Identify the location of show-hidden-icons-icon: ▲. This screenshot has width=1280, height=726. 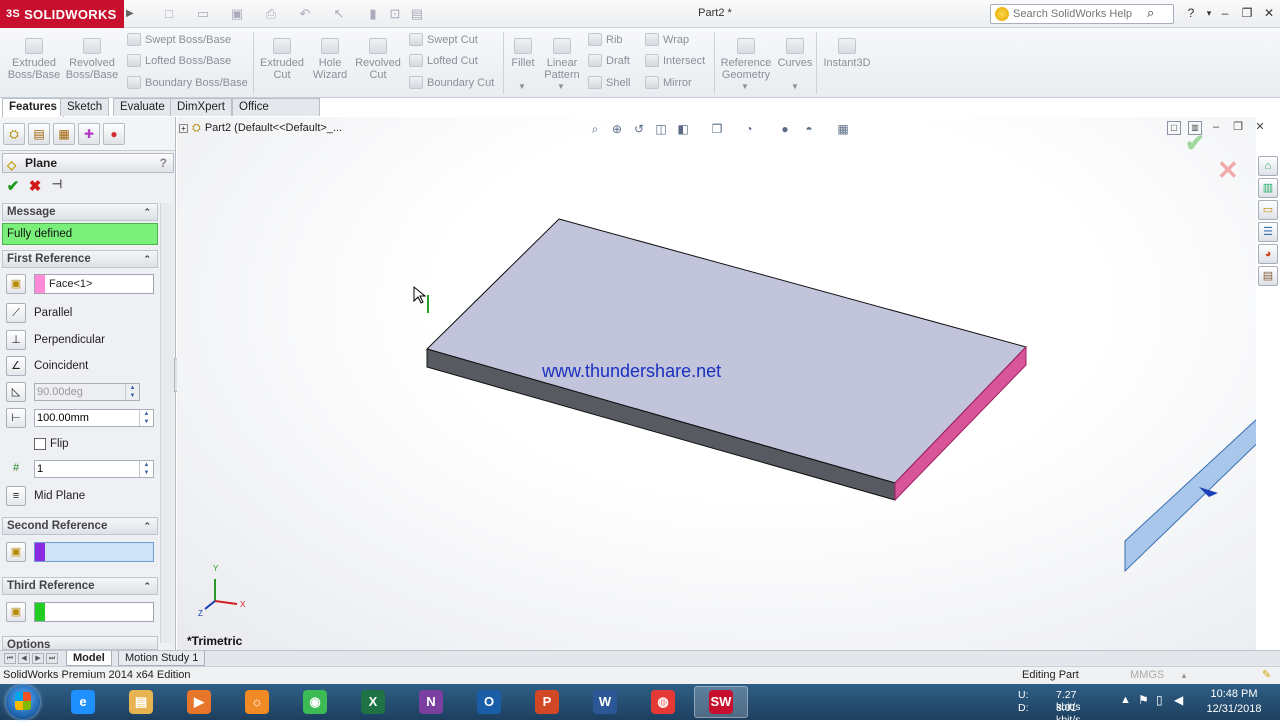
(1125, 700).